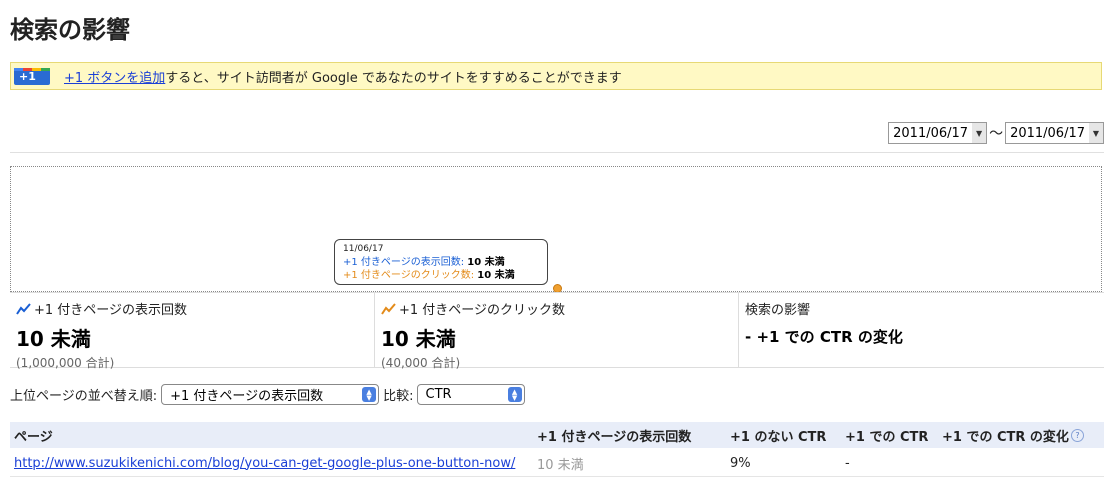 This screenshot has height=504, width=1112. What do you see at coordinates (418, 339) in the screenshot?
I see `metric-clicks-value: 10 未満` at bounding box center [418, 339].